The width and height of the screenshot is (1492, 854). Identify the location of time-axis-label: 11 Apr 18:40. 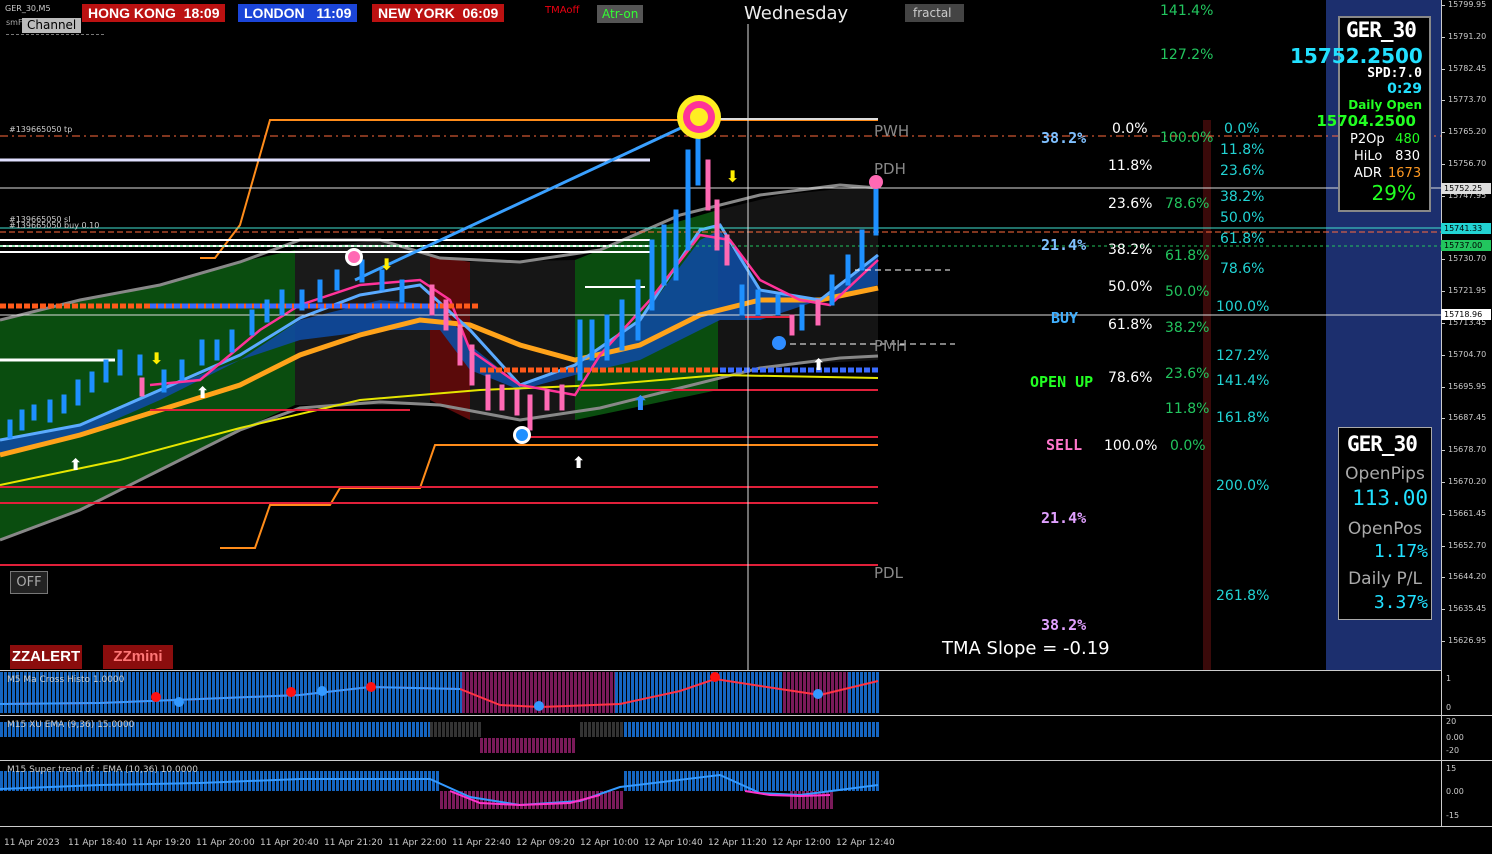
(97, 843).